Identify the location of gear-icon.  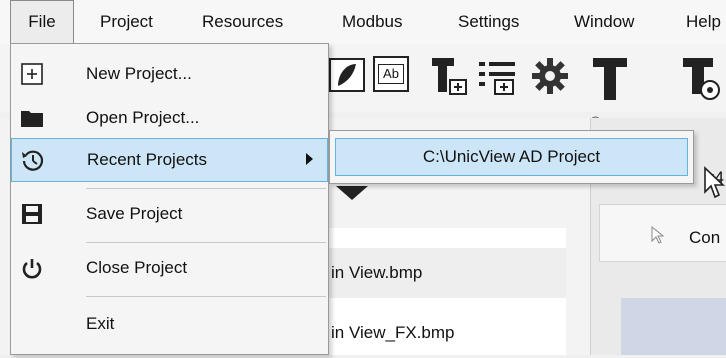
(550, 76).